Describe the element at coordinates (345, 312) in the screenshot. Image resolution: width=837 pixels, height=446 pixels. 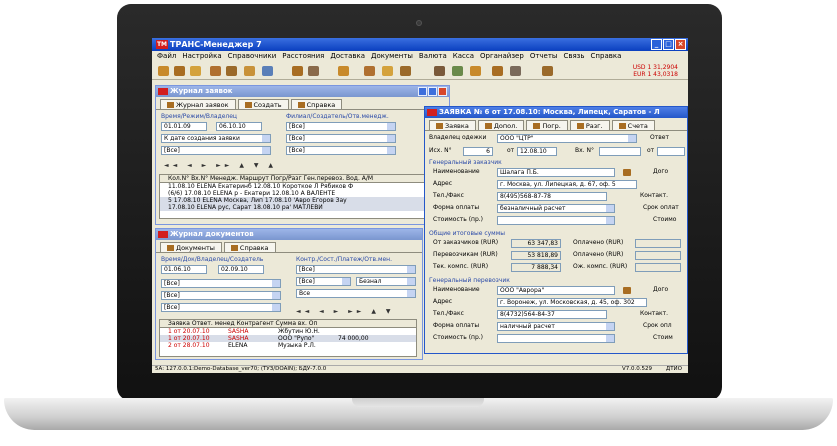
I see `navigation-toolbar: ◄◄ ◄ ► ►► ▲ ▼` at that location.